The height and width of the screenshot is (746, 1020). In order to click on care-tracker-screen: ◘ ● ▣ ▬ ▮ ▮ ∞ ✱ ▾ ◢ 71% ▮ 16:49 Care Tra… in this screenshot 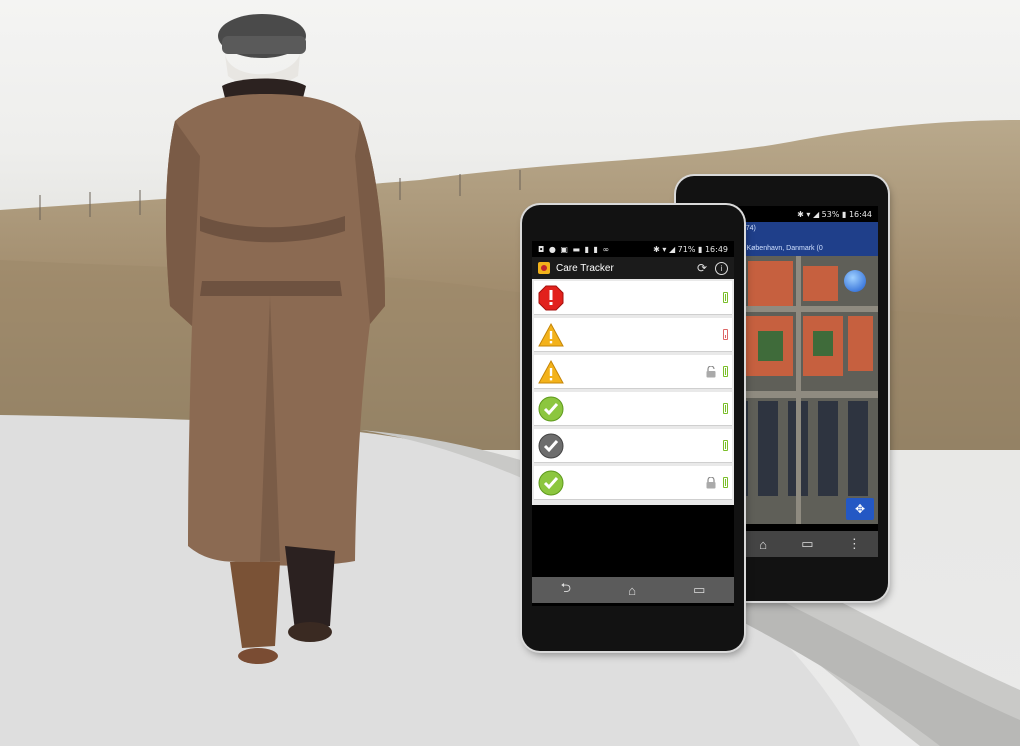, I will do `click(633, 423)`.